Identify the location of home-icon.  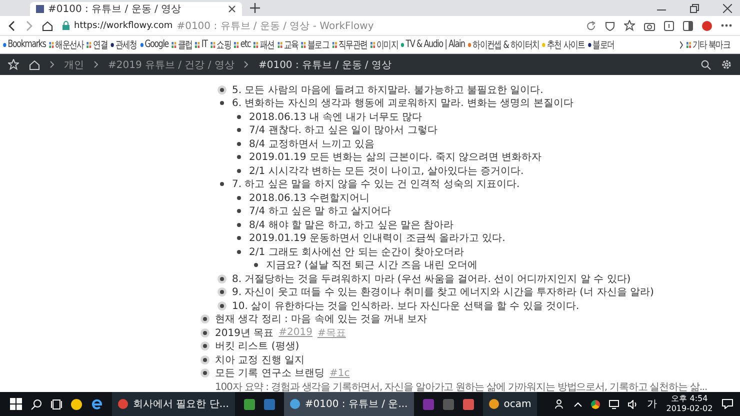
(47, 25).